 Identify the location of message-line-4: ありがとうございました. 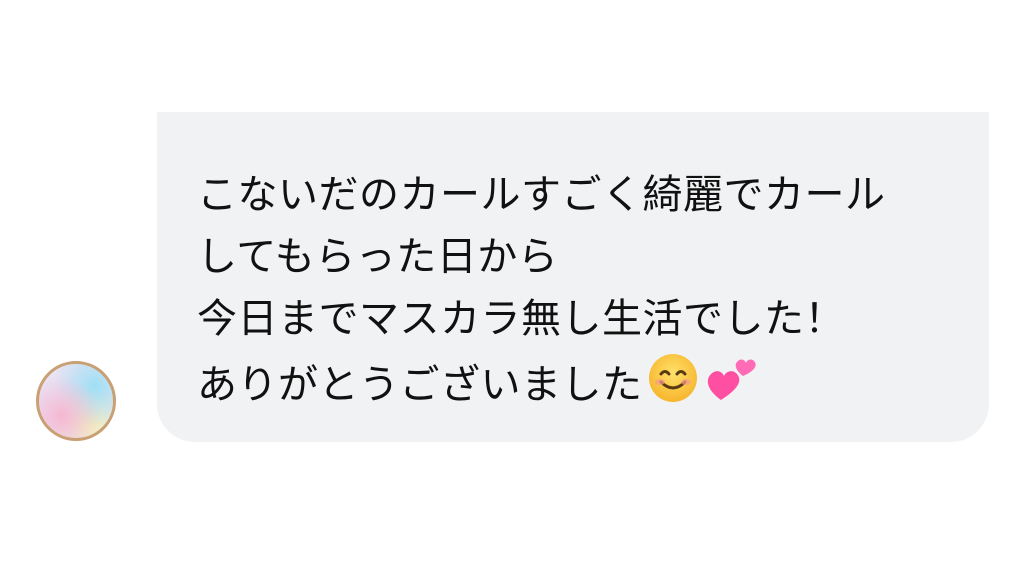
(573, 387).